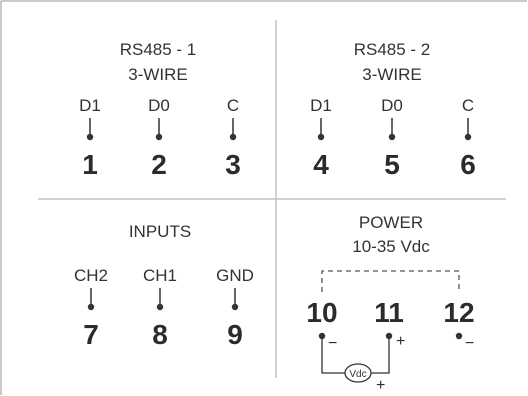  I want to click on pin-label: CH2, so click(91, 275).